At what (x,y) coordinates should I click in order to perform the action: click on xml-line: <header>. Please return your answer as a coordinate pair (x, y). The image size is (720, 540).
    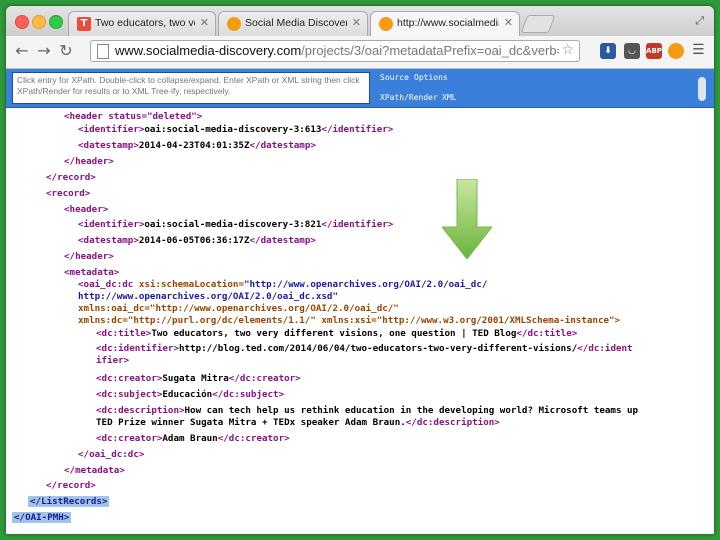
    Looking at the image, I should click on (86, 209).